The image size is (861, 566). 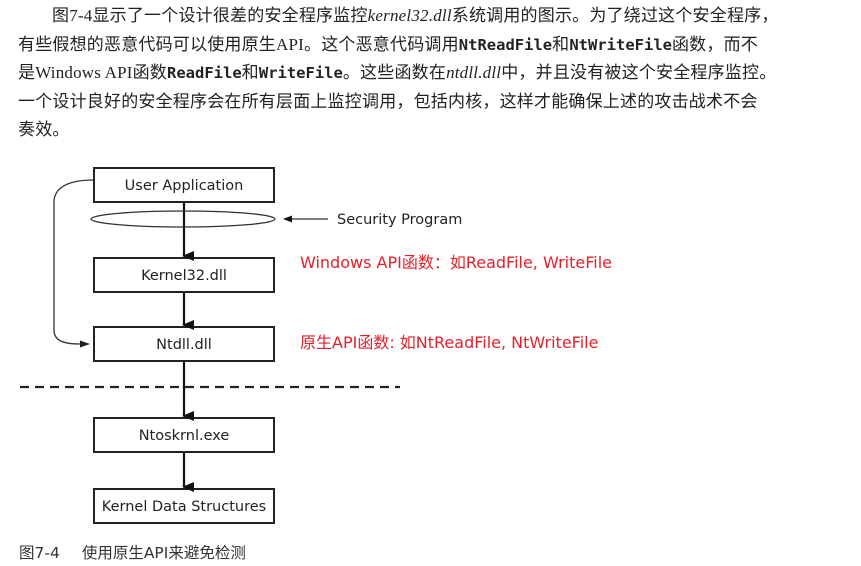 I want to click on figure-caption: 图7-4 使用原生API来避免检测, so click(x=132, y=552).